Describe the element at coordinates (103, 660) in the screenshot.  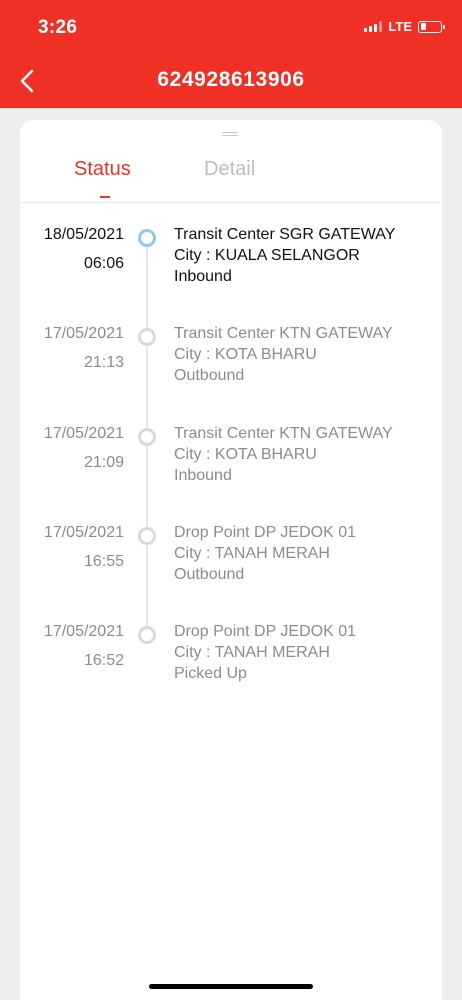
I see `event-time: 16:52` at that location.